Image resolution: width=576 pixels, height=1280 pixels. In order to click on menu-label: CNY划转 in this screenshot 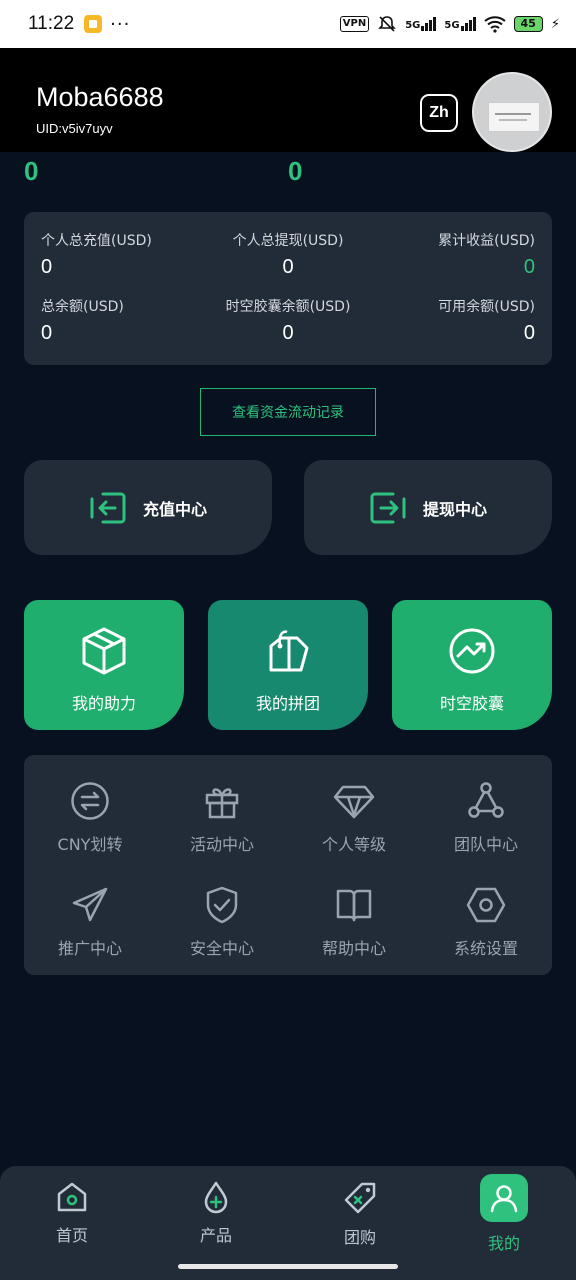, I will do `click(90, 844)`.